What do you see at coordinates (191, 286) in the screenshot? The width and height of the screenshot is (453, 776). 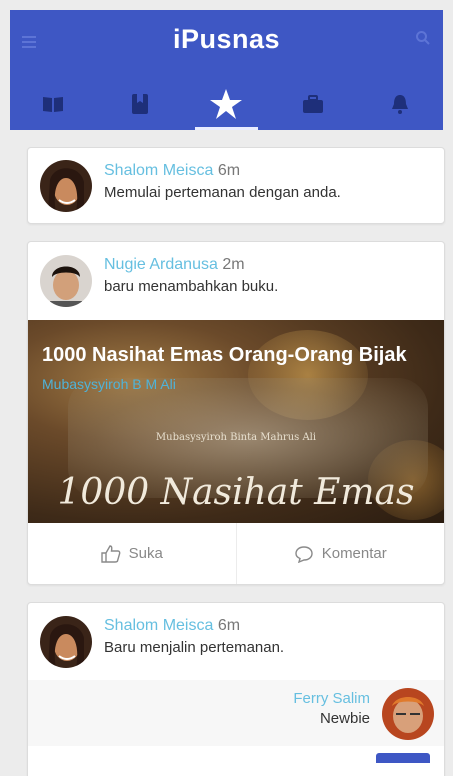 I see `feed-message: baru menambahkan buku.` at bounding box center [191, 286].